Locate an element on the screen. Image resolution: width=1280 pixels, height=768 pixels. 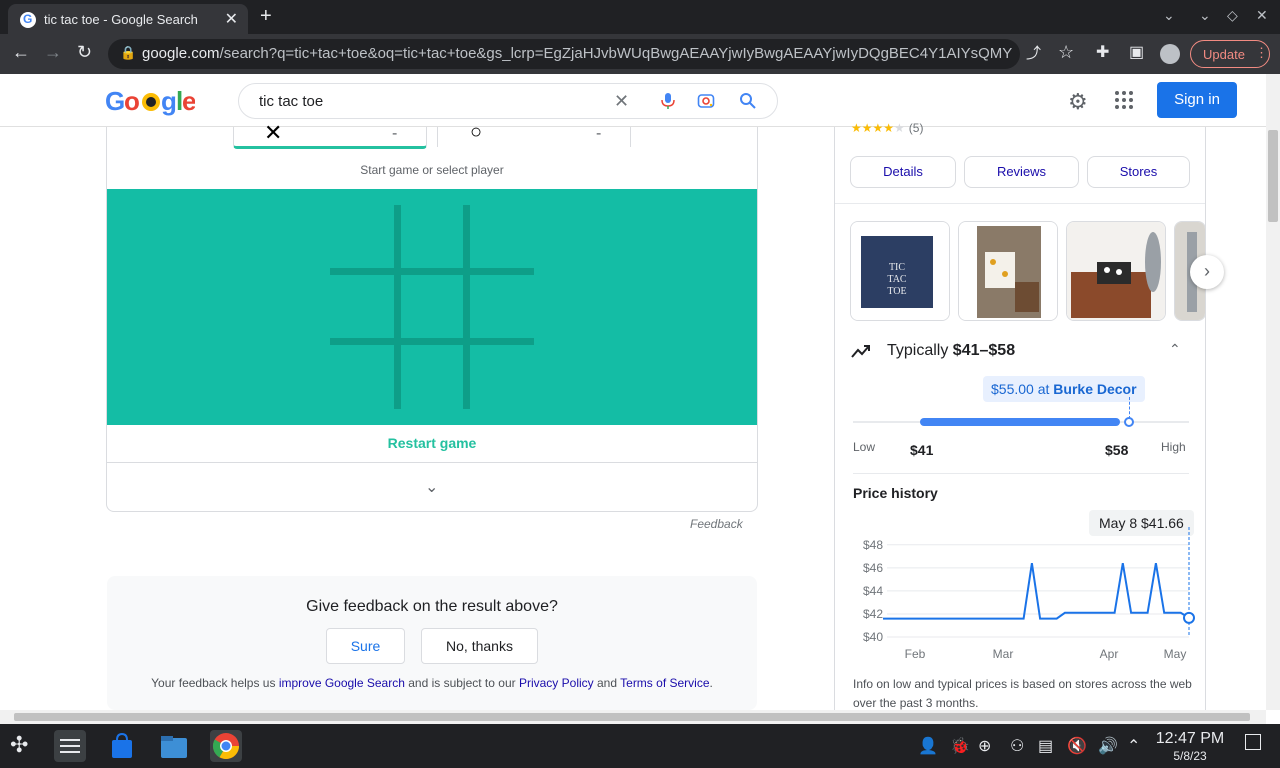
profile-avatar-icon is located at coordinates (1170, 54).